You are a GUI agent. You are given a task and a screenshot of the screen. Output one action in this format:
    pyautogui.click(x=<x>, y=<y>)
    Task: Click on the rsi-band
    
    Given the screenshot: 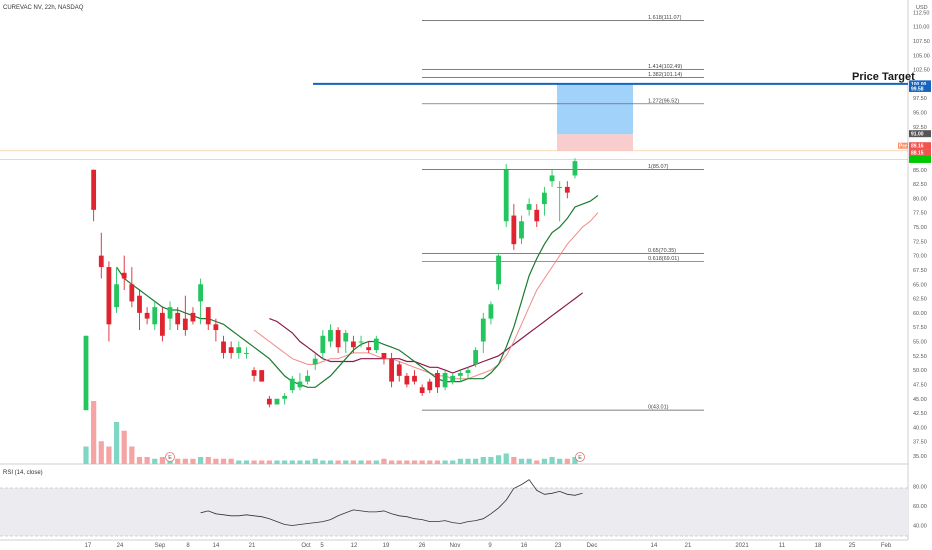 What is the action you would take?
    pyautogui.click(x=454, y=512)
    